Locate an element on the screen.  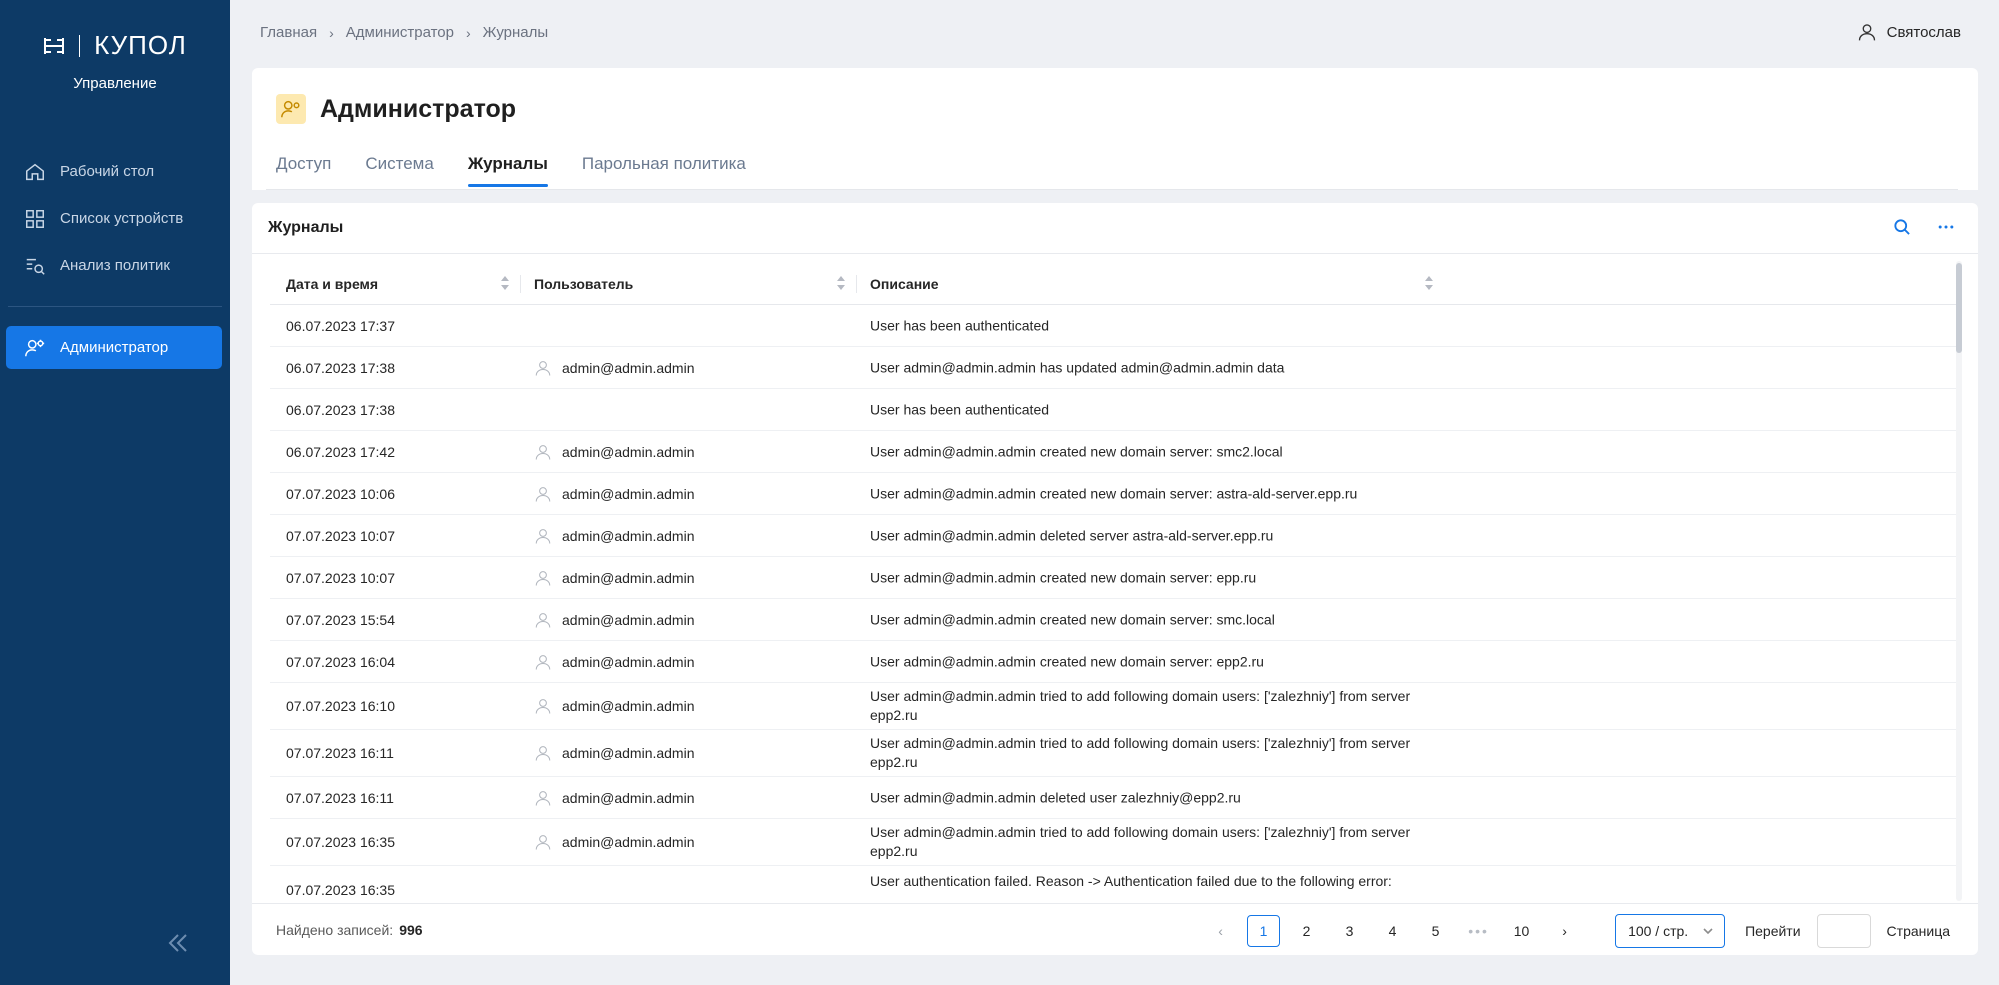
chevron-right-icon: › is located at coordinates (468, 32).